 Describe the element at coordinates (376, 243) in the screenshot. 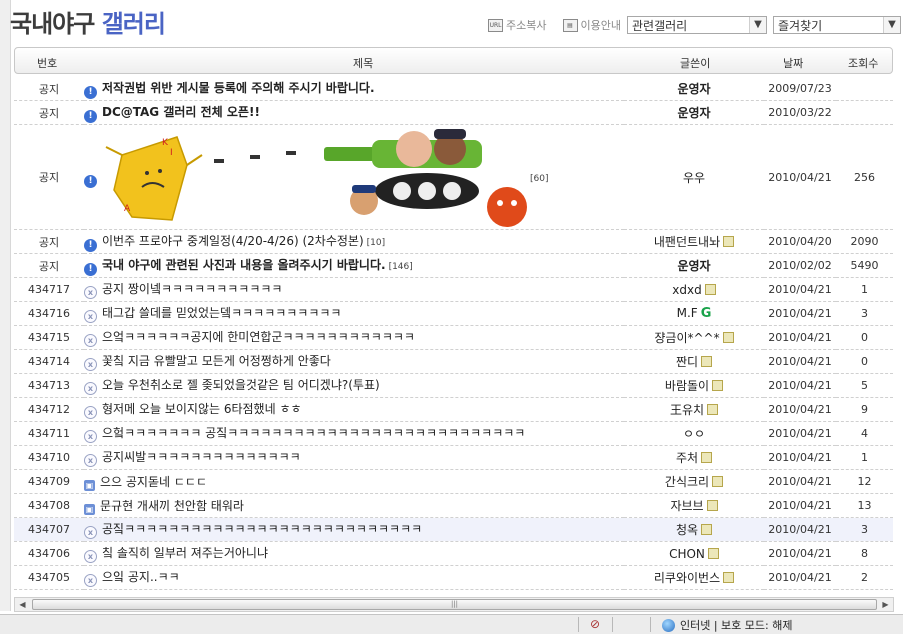

I see `comment-count: [10]` at that location.